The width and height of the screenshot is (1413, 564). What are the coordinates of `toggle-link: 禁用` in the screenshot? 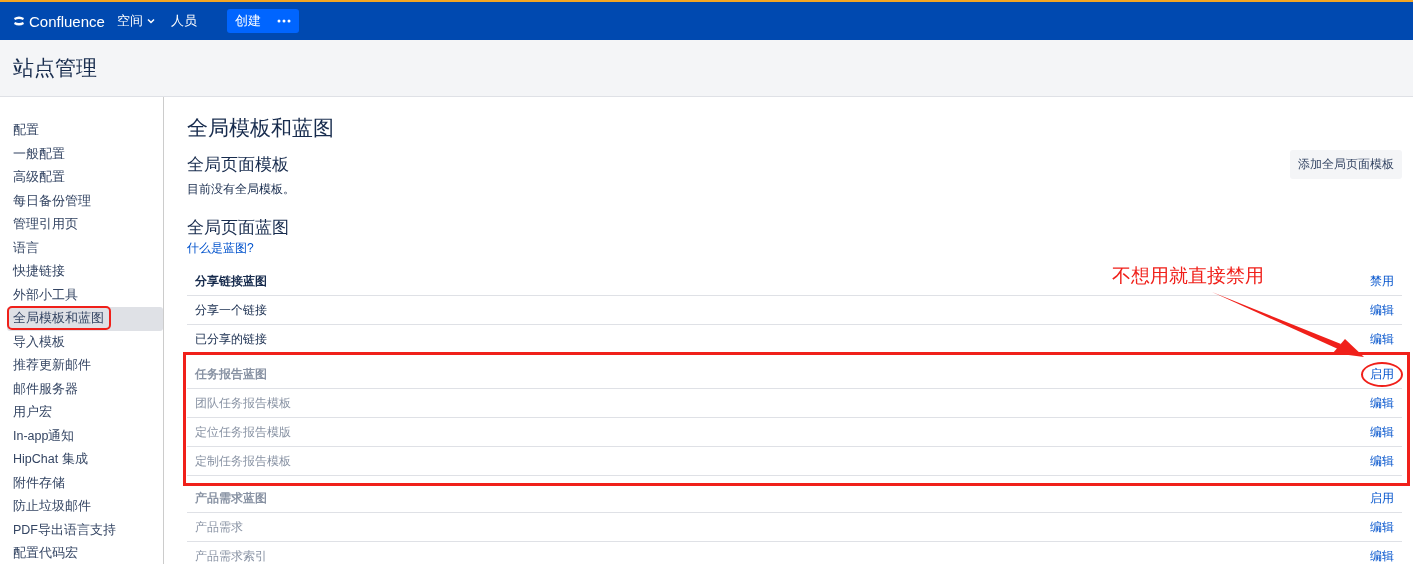 It's located at (1382, 281).